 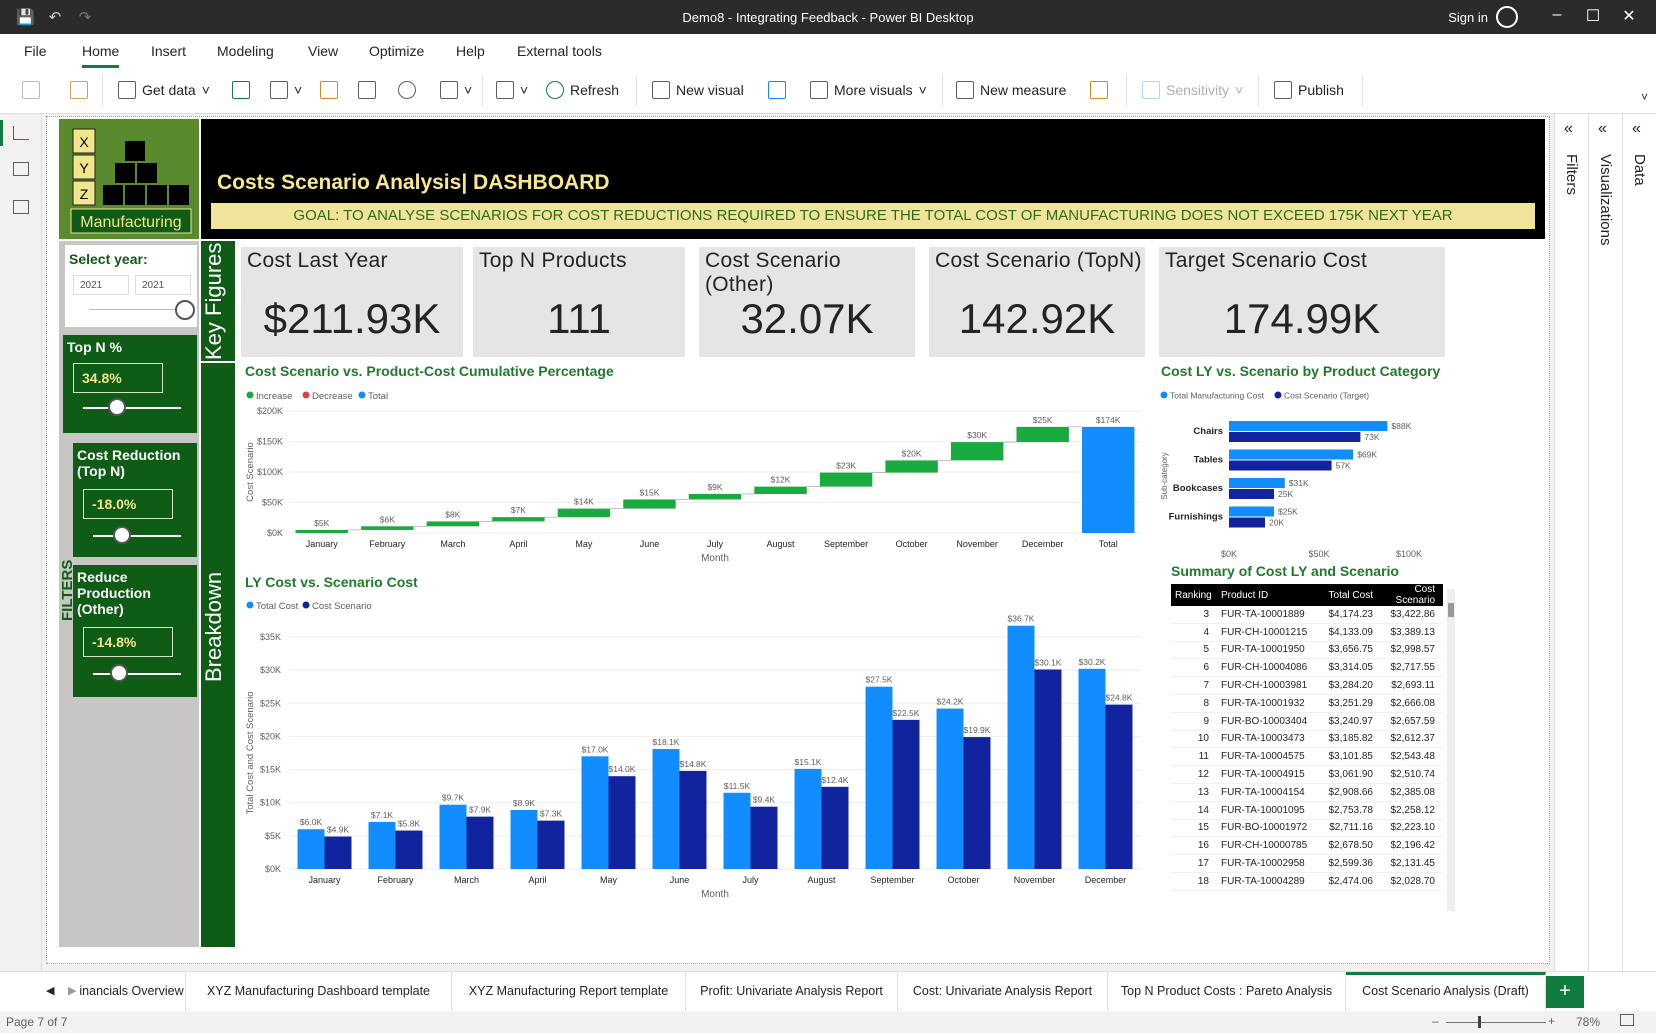 What do you see at coordinates (101, 285) in the screenshot?
I see `year-from-input: 2021` at bounding box center [101, 285].